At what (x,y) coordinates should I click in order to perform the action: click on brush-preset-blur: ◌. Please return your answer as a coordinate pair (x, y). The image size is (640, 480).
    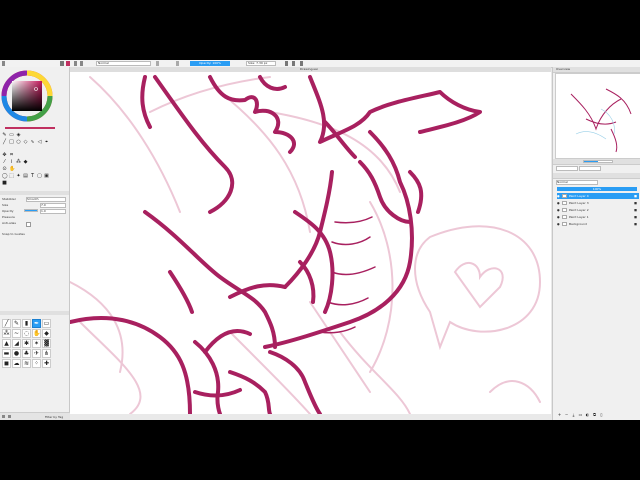
    Looking at the image, I should click on (26, 333).